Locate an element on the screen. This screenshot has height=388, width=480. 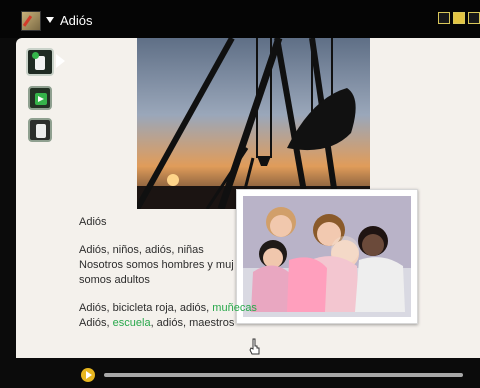
page-icon is located at coordinates (41, 131).